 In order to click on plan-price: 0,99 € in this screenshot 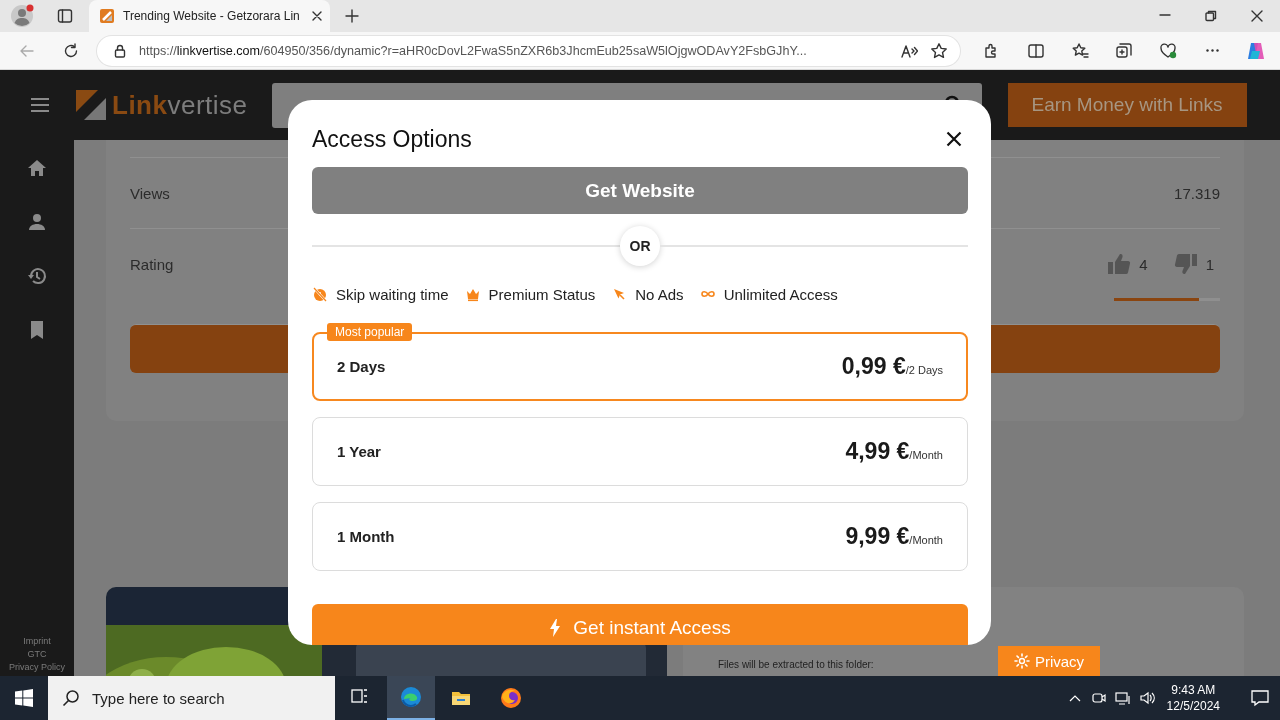, I will do `click(873, 366)`.